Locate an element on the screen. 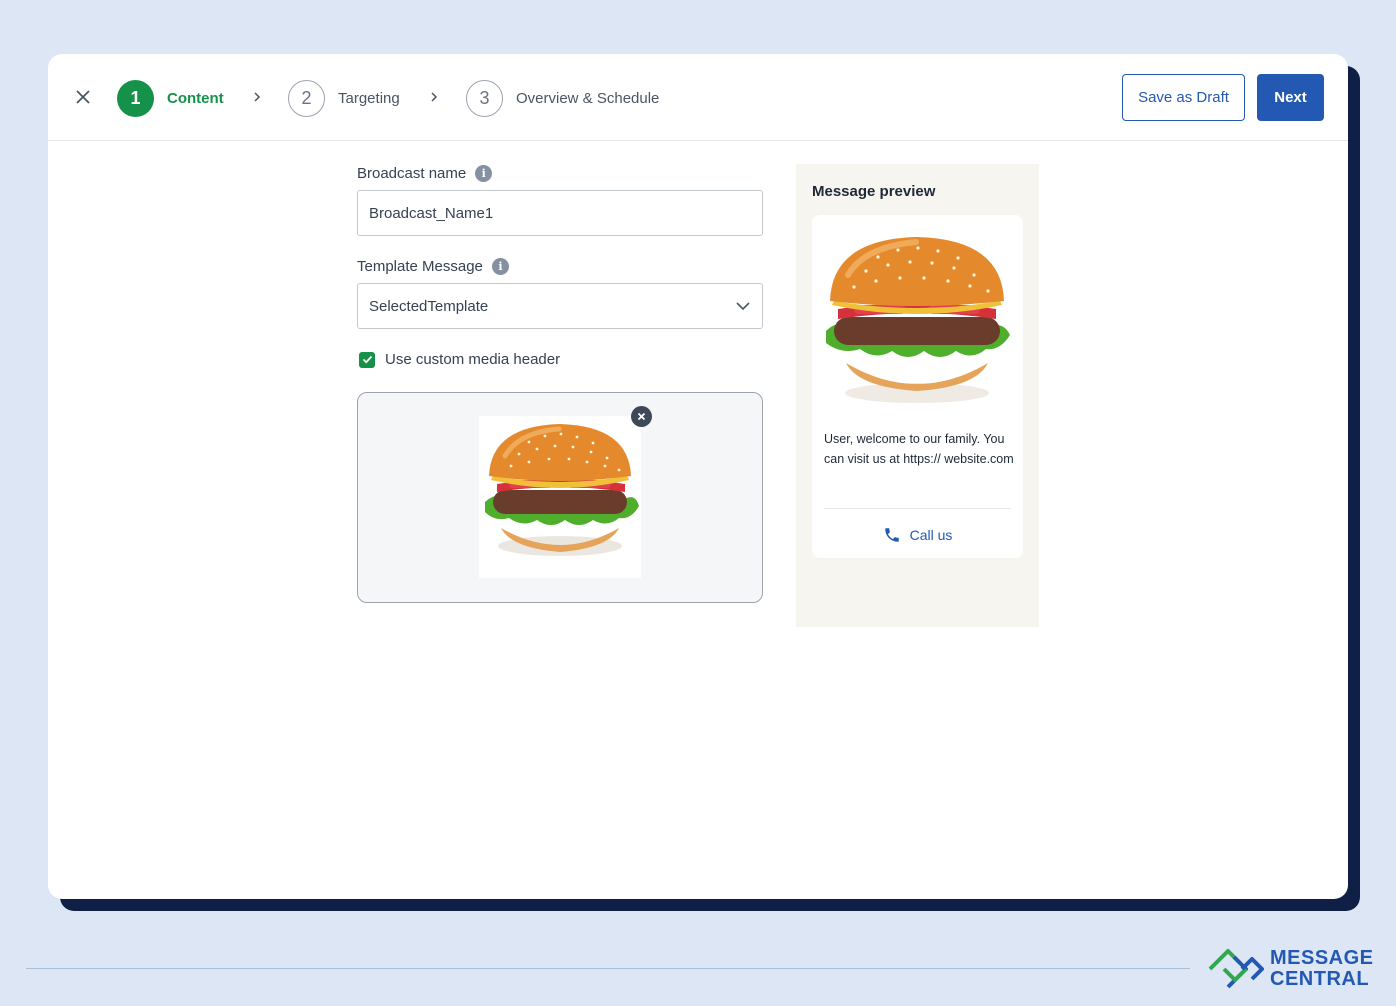 This screenshot has height=1006, width=1396. logo-text: MESSAGE CENTRAL is located at coordinates (1322, 969).